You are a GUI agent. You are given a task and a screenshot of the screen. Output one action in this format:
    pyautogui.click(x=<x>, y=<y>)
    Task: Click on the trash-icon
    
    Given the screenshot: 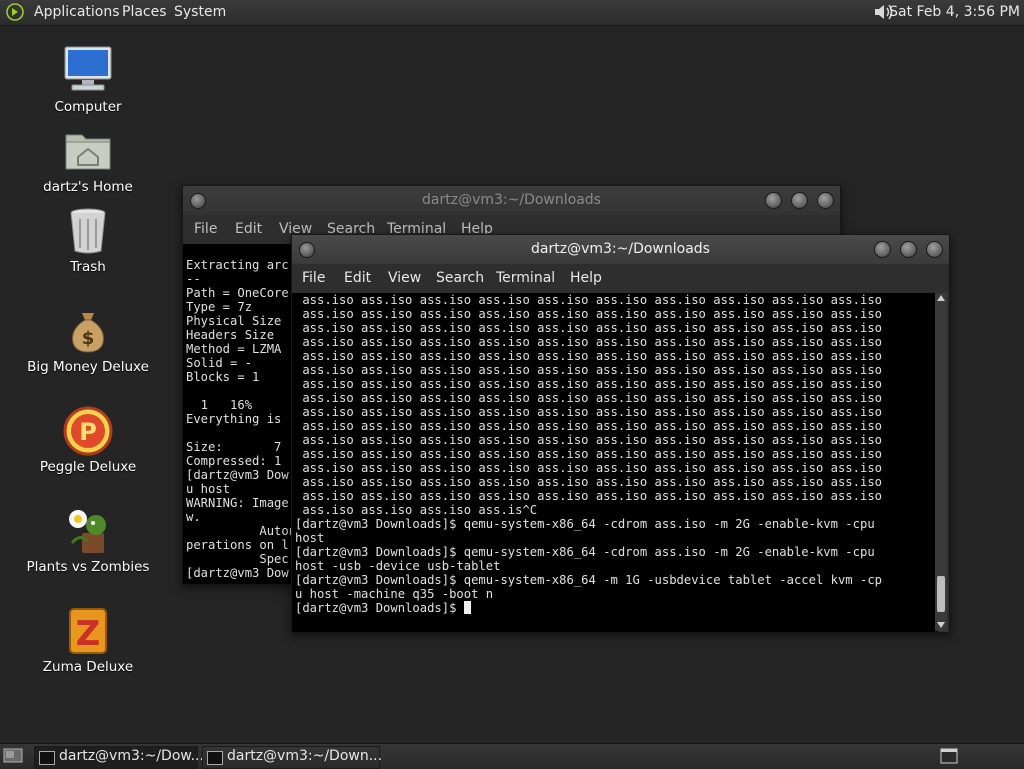 What is the action you would take?
    pyautogui.click(x=88, y=231)
    